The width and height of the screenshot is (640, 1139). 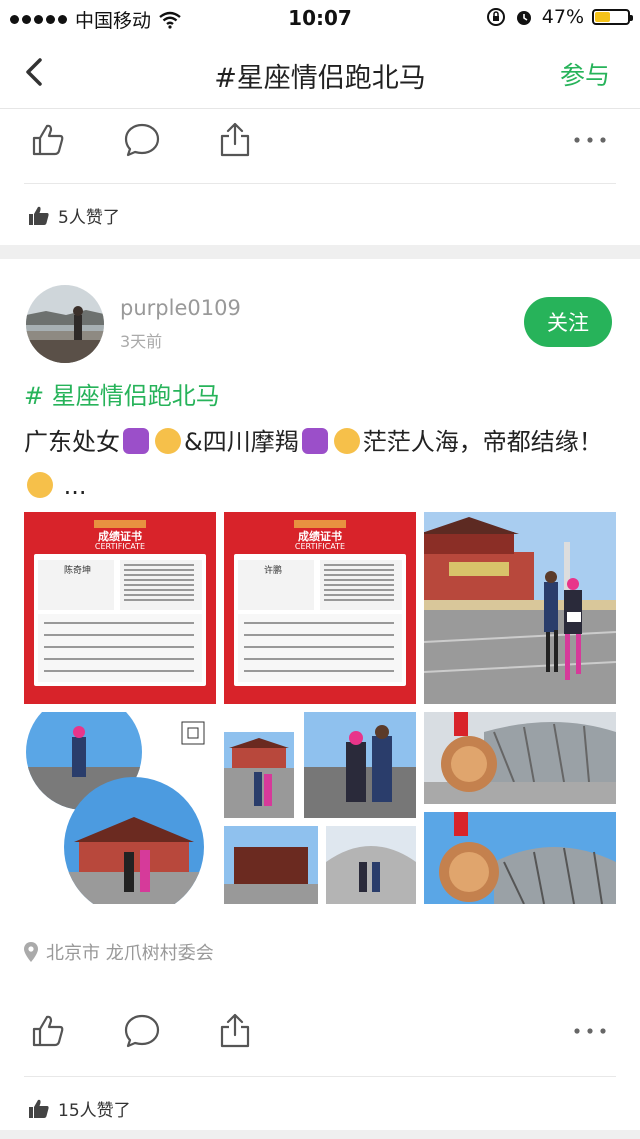 What do you see at coordinates (136, 441) in the screenshot?
I see `virgo-icon` at bounding box center [136, 441].